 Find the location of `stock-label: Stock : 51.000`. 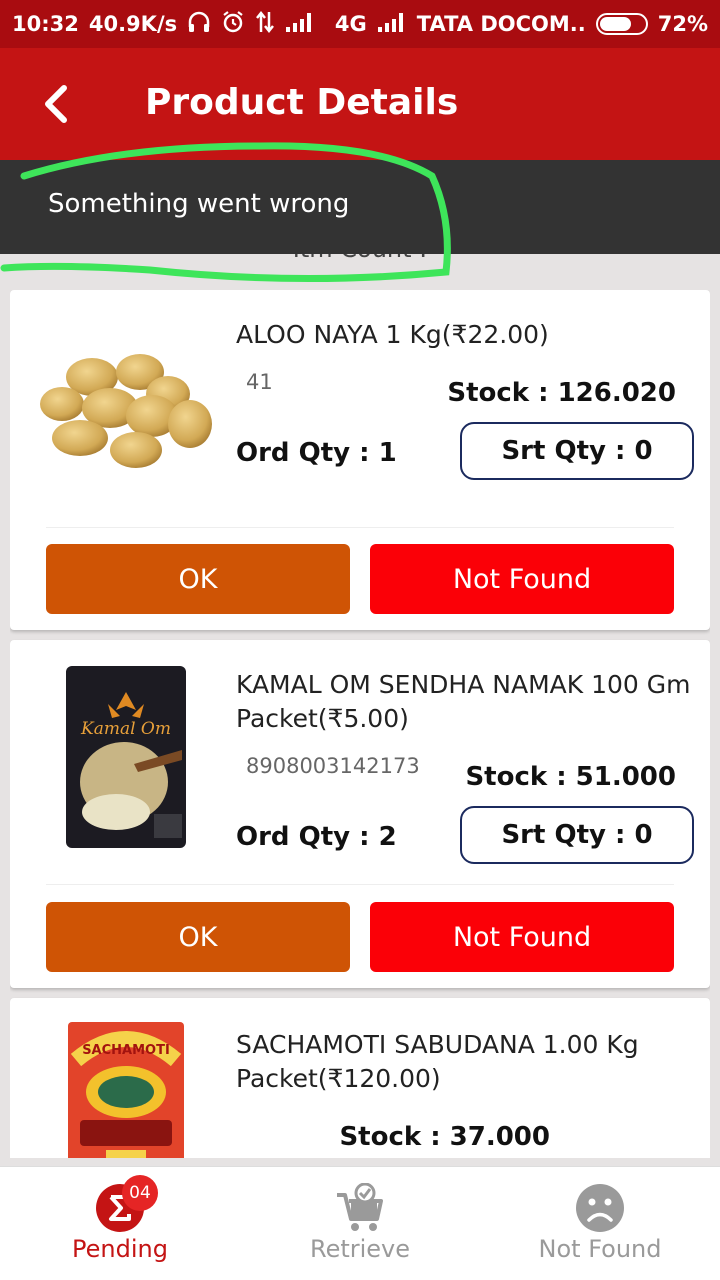

stock-label: Stock : 51.000 is located at coordinates (570, 777).